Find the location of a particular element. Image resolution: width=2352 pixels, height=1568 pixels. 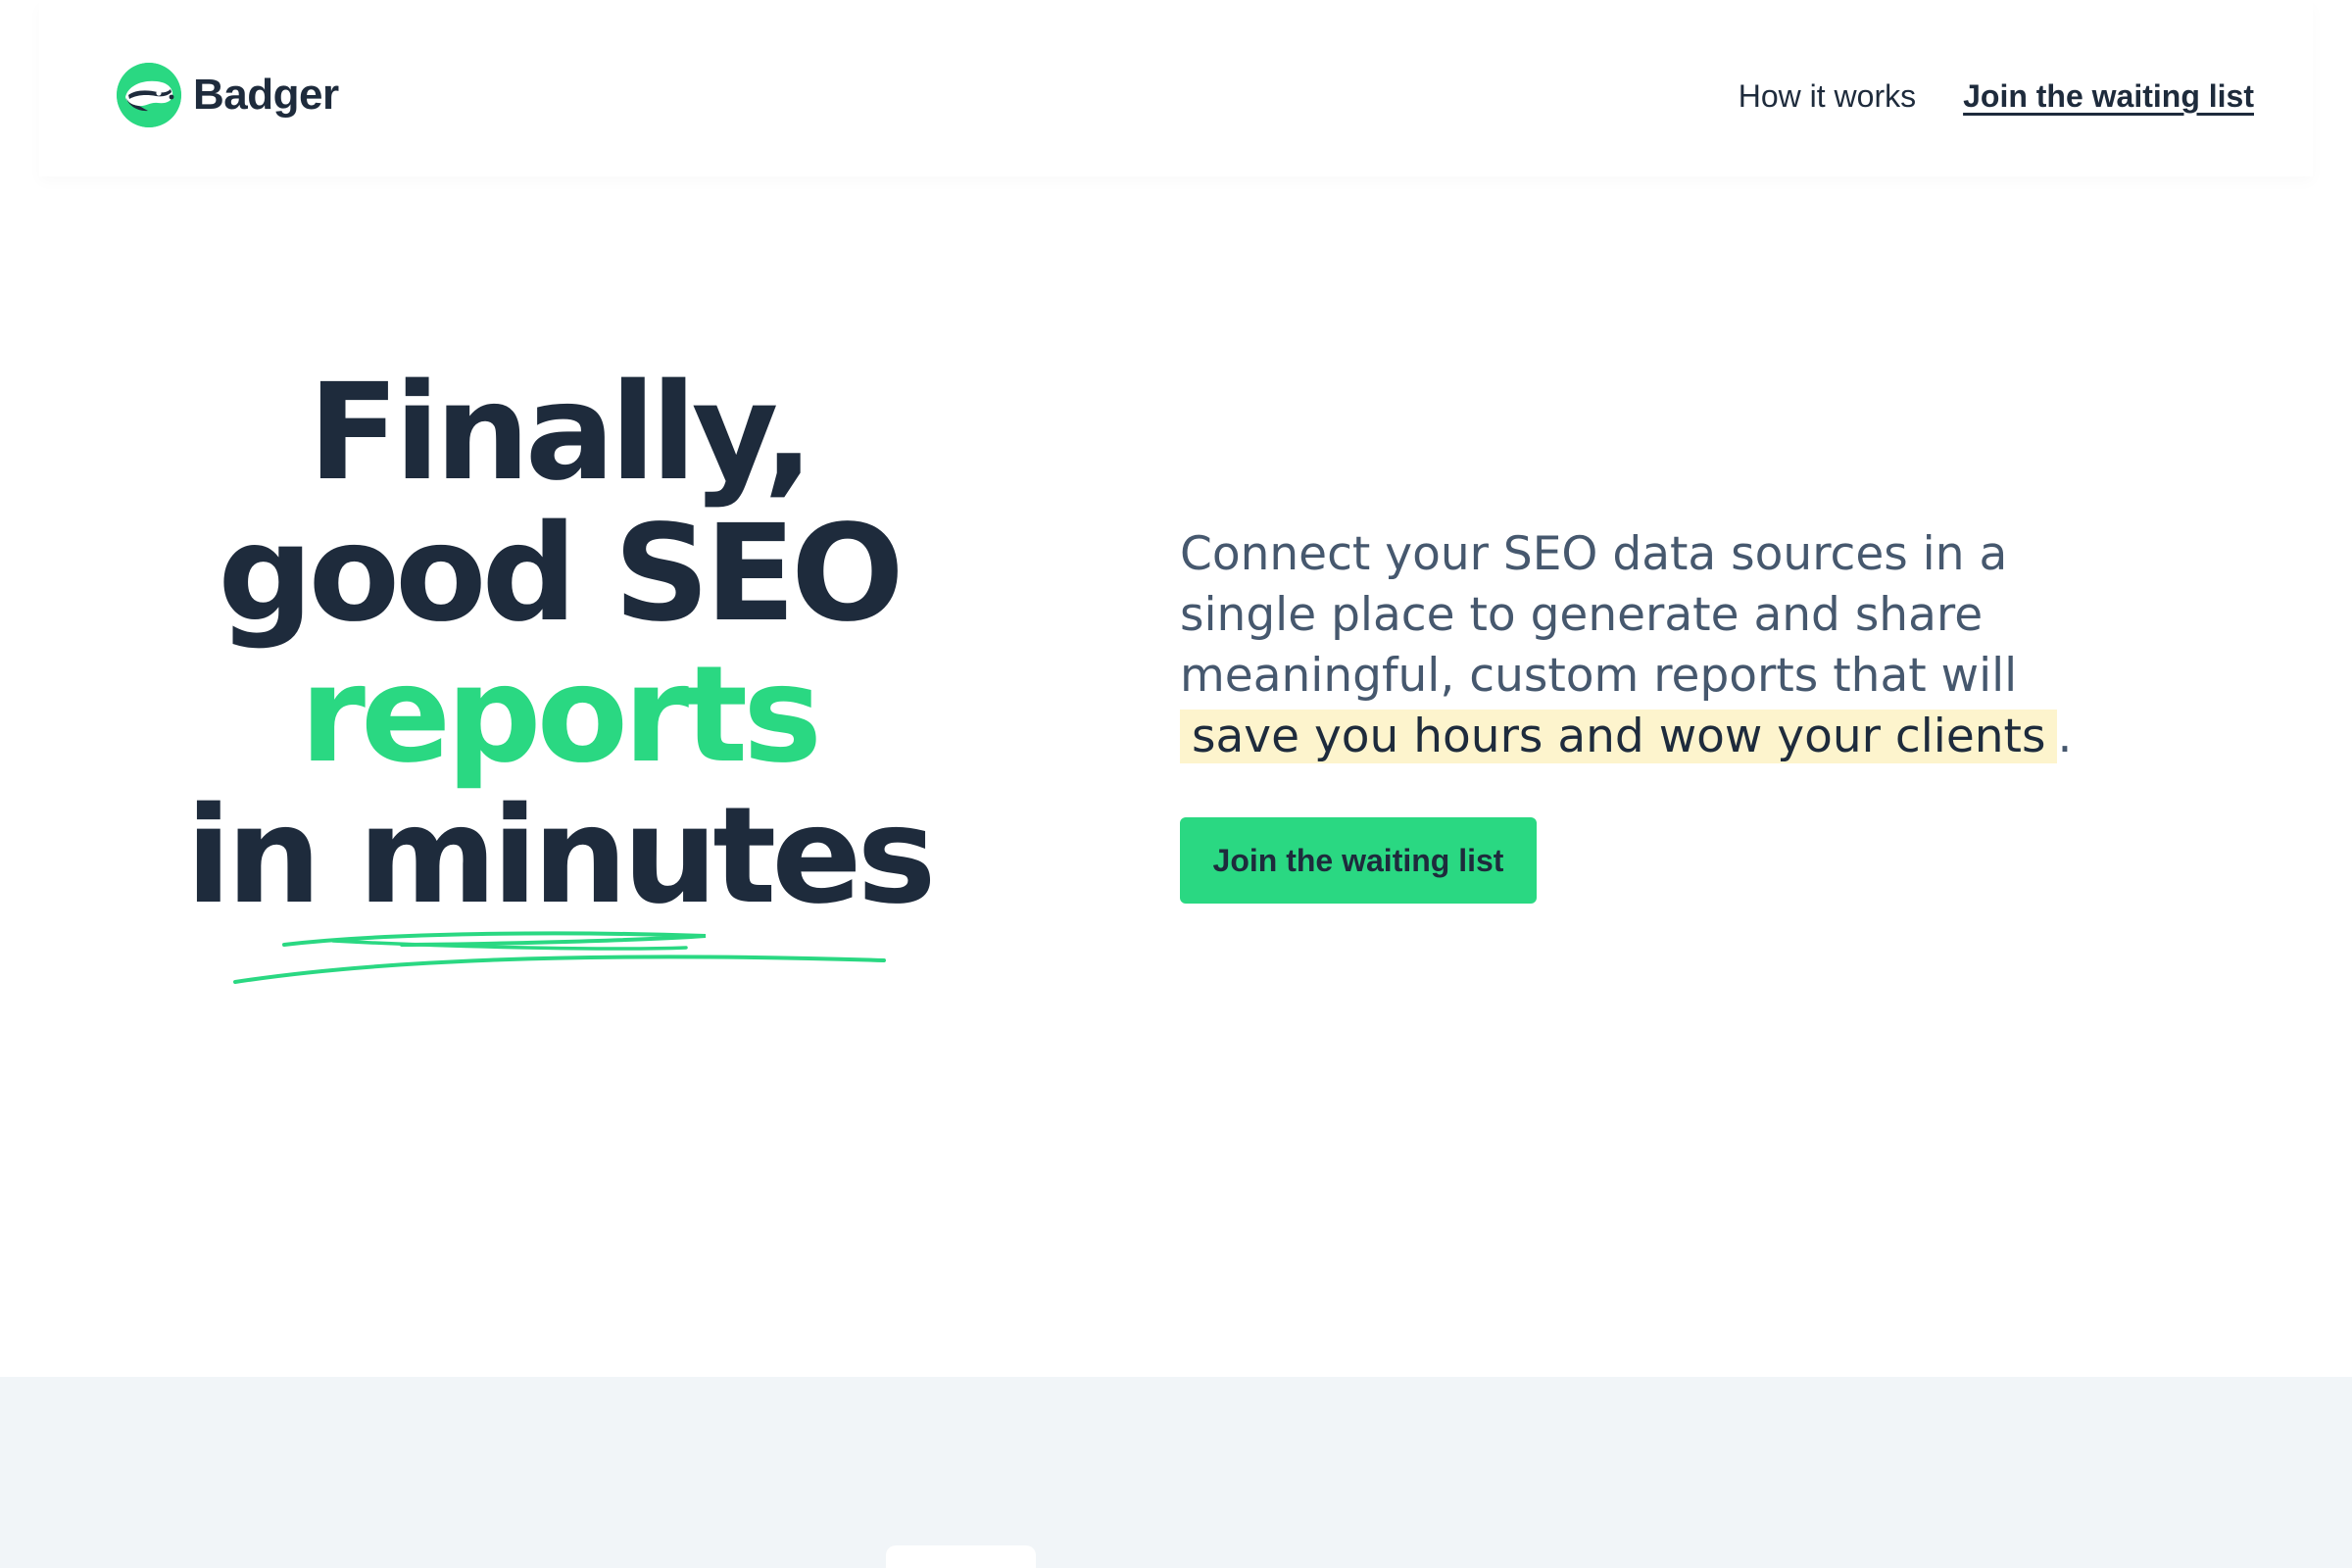

nav-join-waiting-list-link: Join the waiting list is located at coordinates (2108, 96).